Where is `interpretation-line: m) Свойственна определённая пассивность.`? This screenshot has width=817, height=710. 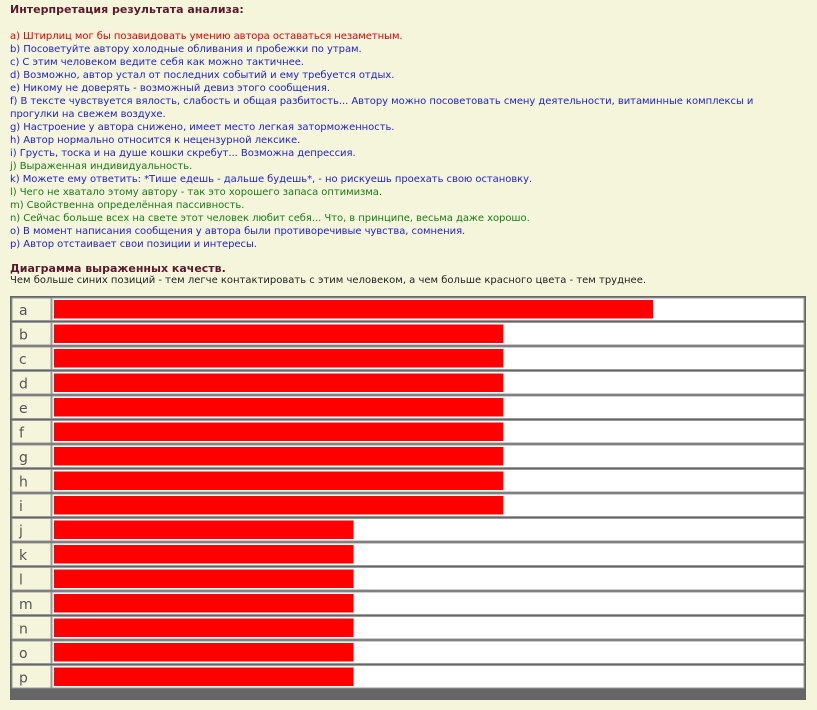 interpretation-line: m) Свойственна определённая пассивность. is located at coordinates (127, 205).